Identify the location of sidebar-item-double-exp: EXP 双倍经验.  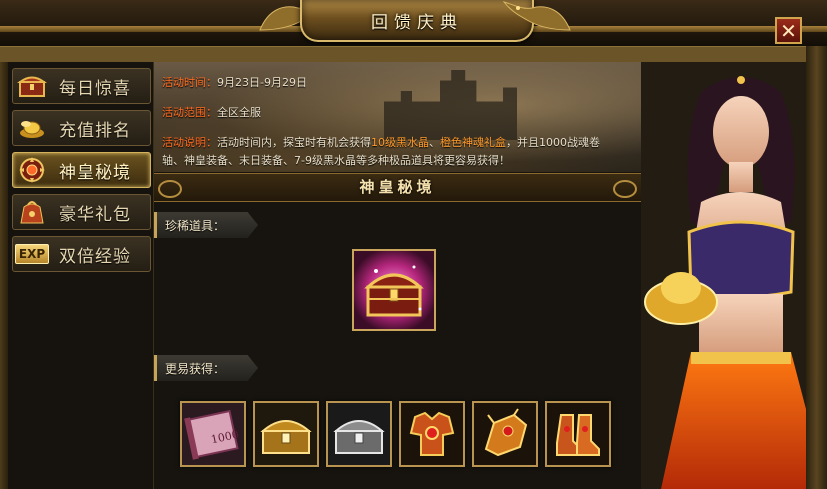
(81, 254).